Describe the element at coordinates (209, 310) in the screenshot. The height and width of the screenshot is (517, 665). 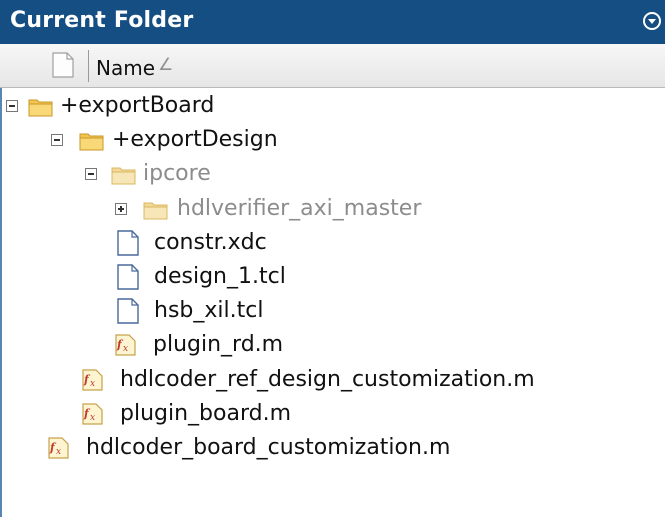
I see `tree-item-label: hsb_xil.tcl` at that location.